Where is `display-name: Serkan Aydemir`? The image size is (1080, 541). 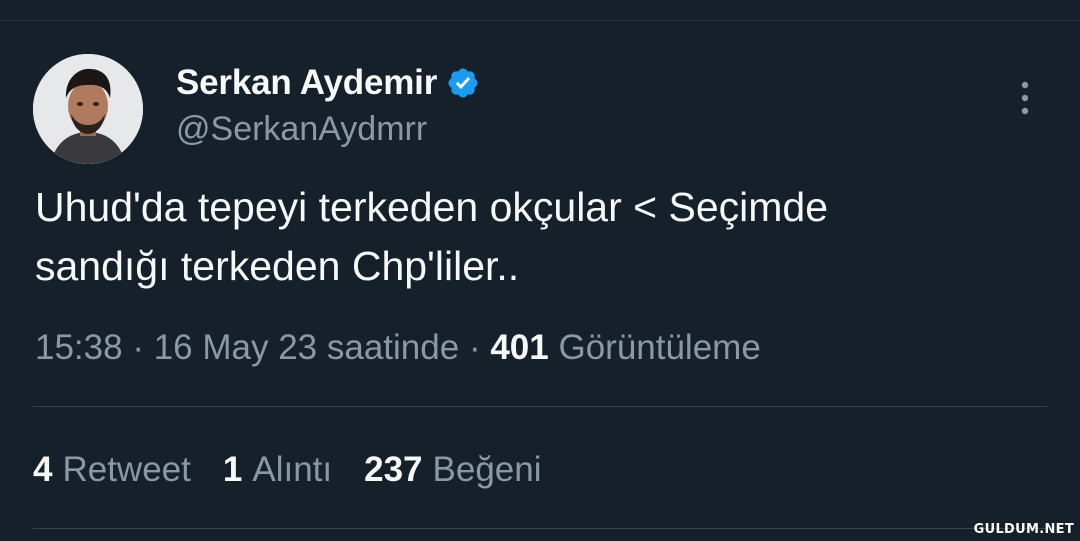 display-name: Serkan Aydemir is located at coordinates (306, 83).